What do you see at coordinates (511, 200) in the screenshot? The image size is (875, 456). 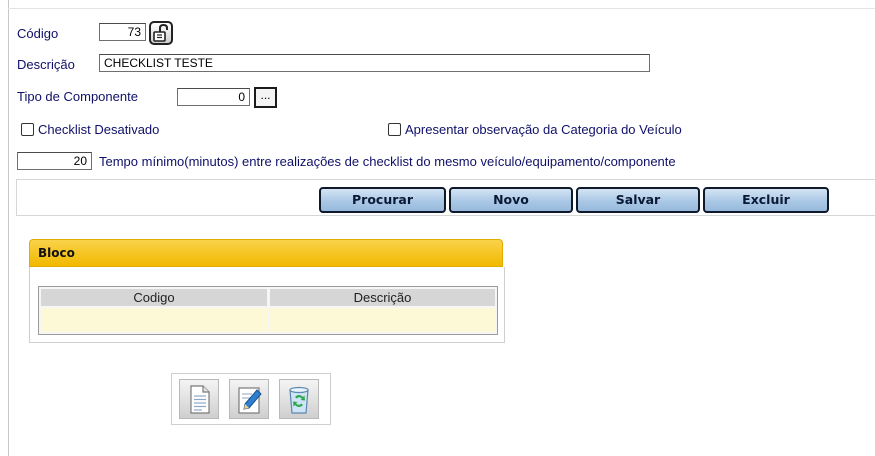 I see `novo-button: Novo` at bounding box center [511, 200].